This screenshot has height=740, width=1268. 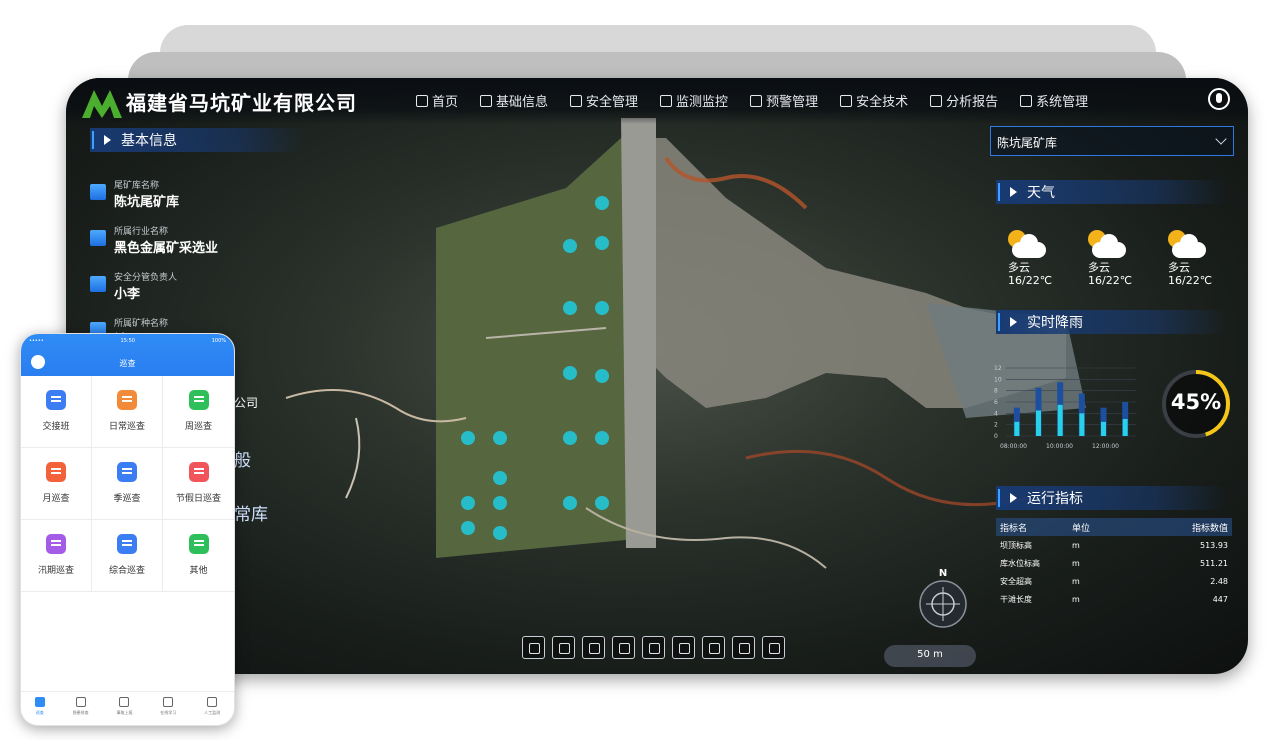 I want to click on nav-basic-info: 基础信息, so click(x=514, y=100).